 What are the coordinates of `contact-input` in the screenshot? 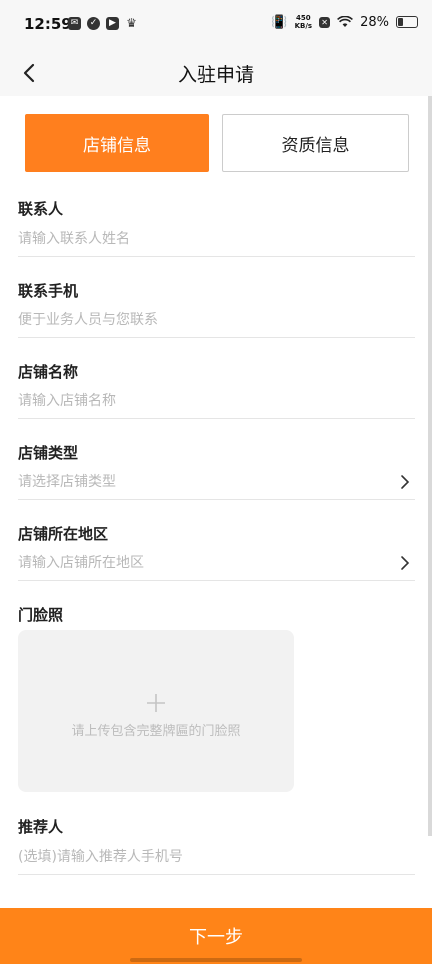 It's located at (198, 239).